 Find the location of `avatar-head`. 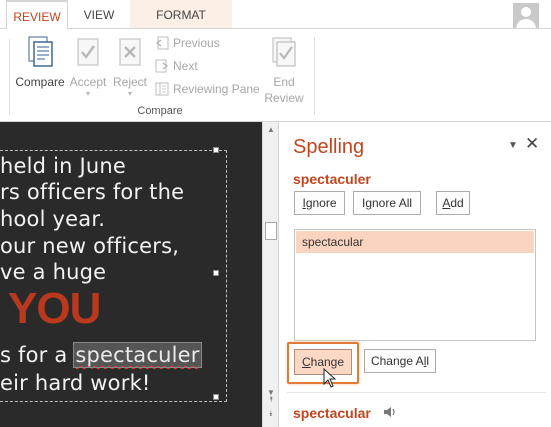

avatar-head is located at coordinates (526, 12).